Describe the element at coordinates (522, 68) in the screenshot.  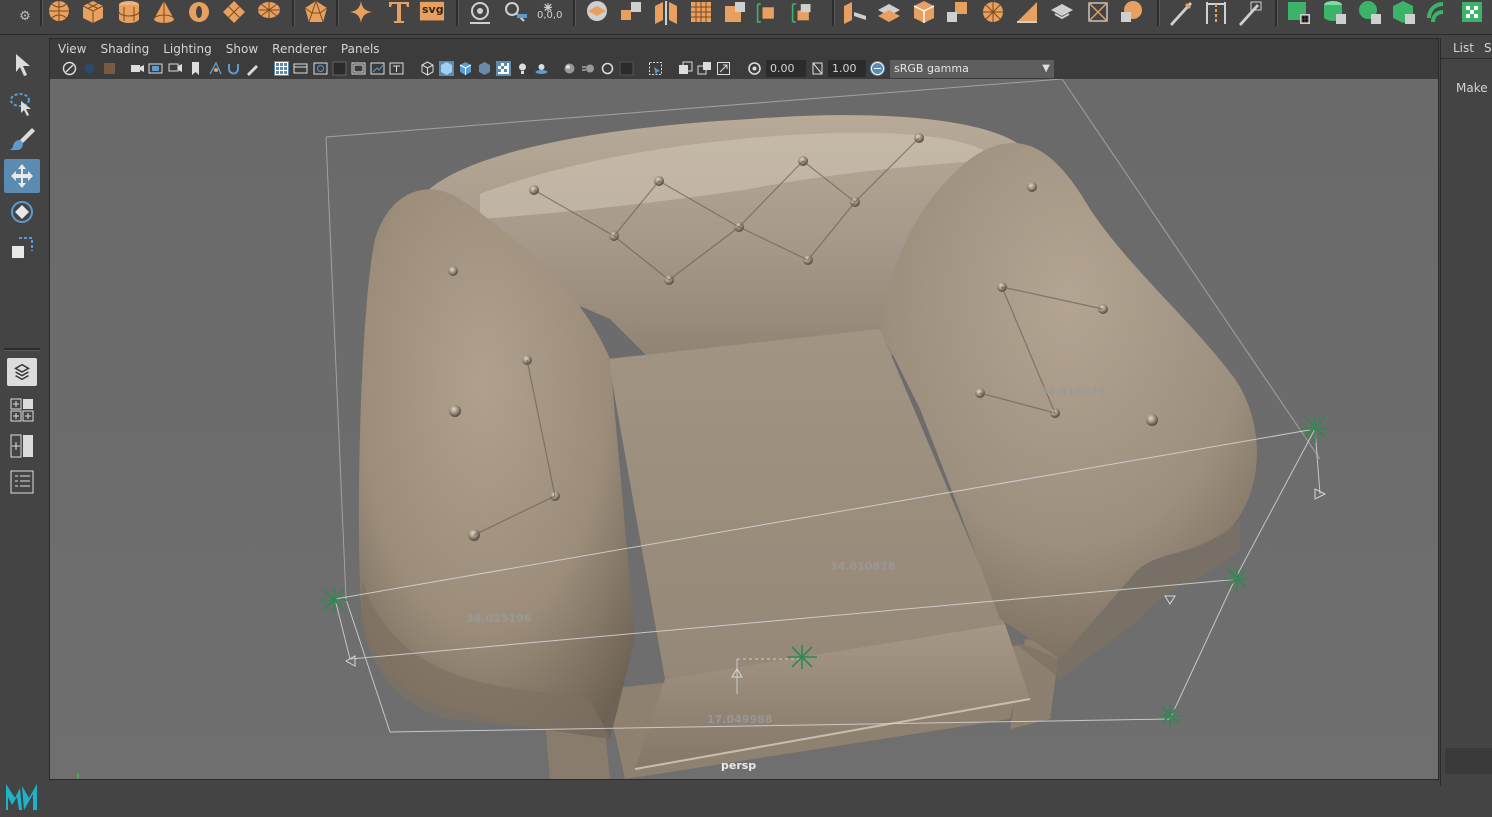
I see `use-all-lights-icon` at that location.